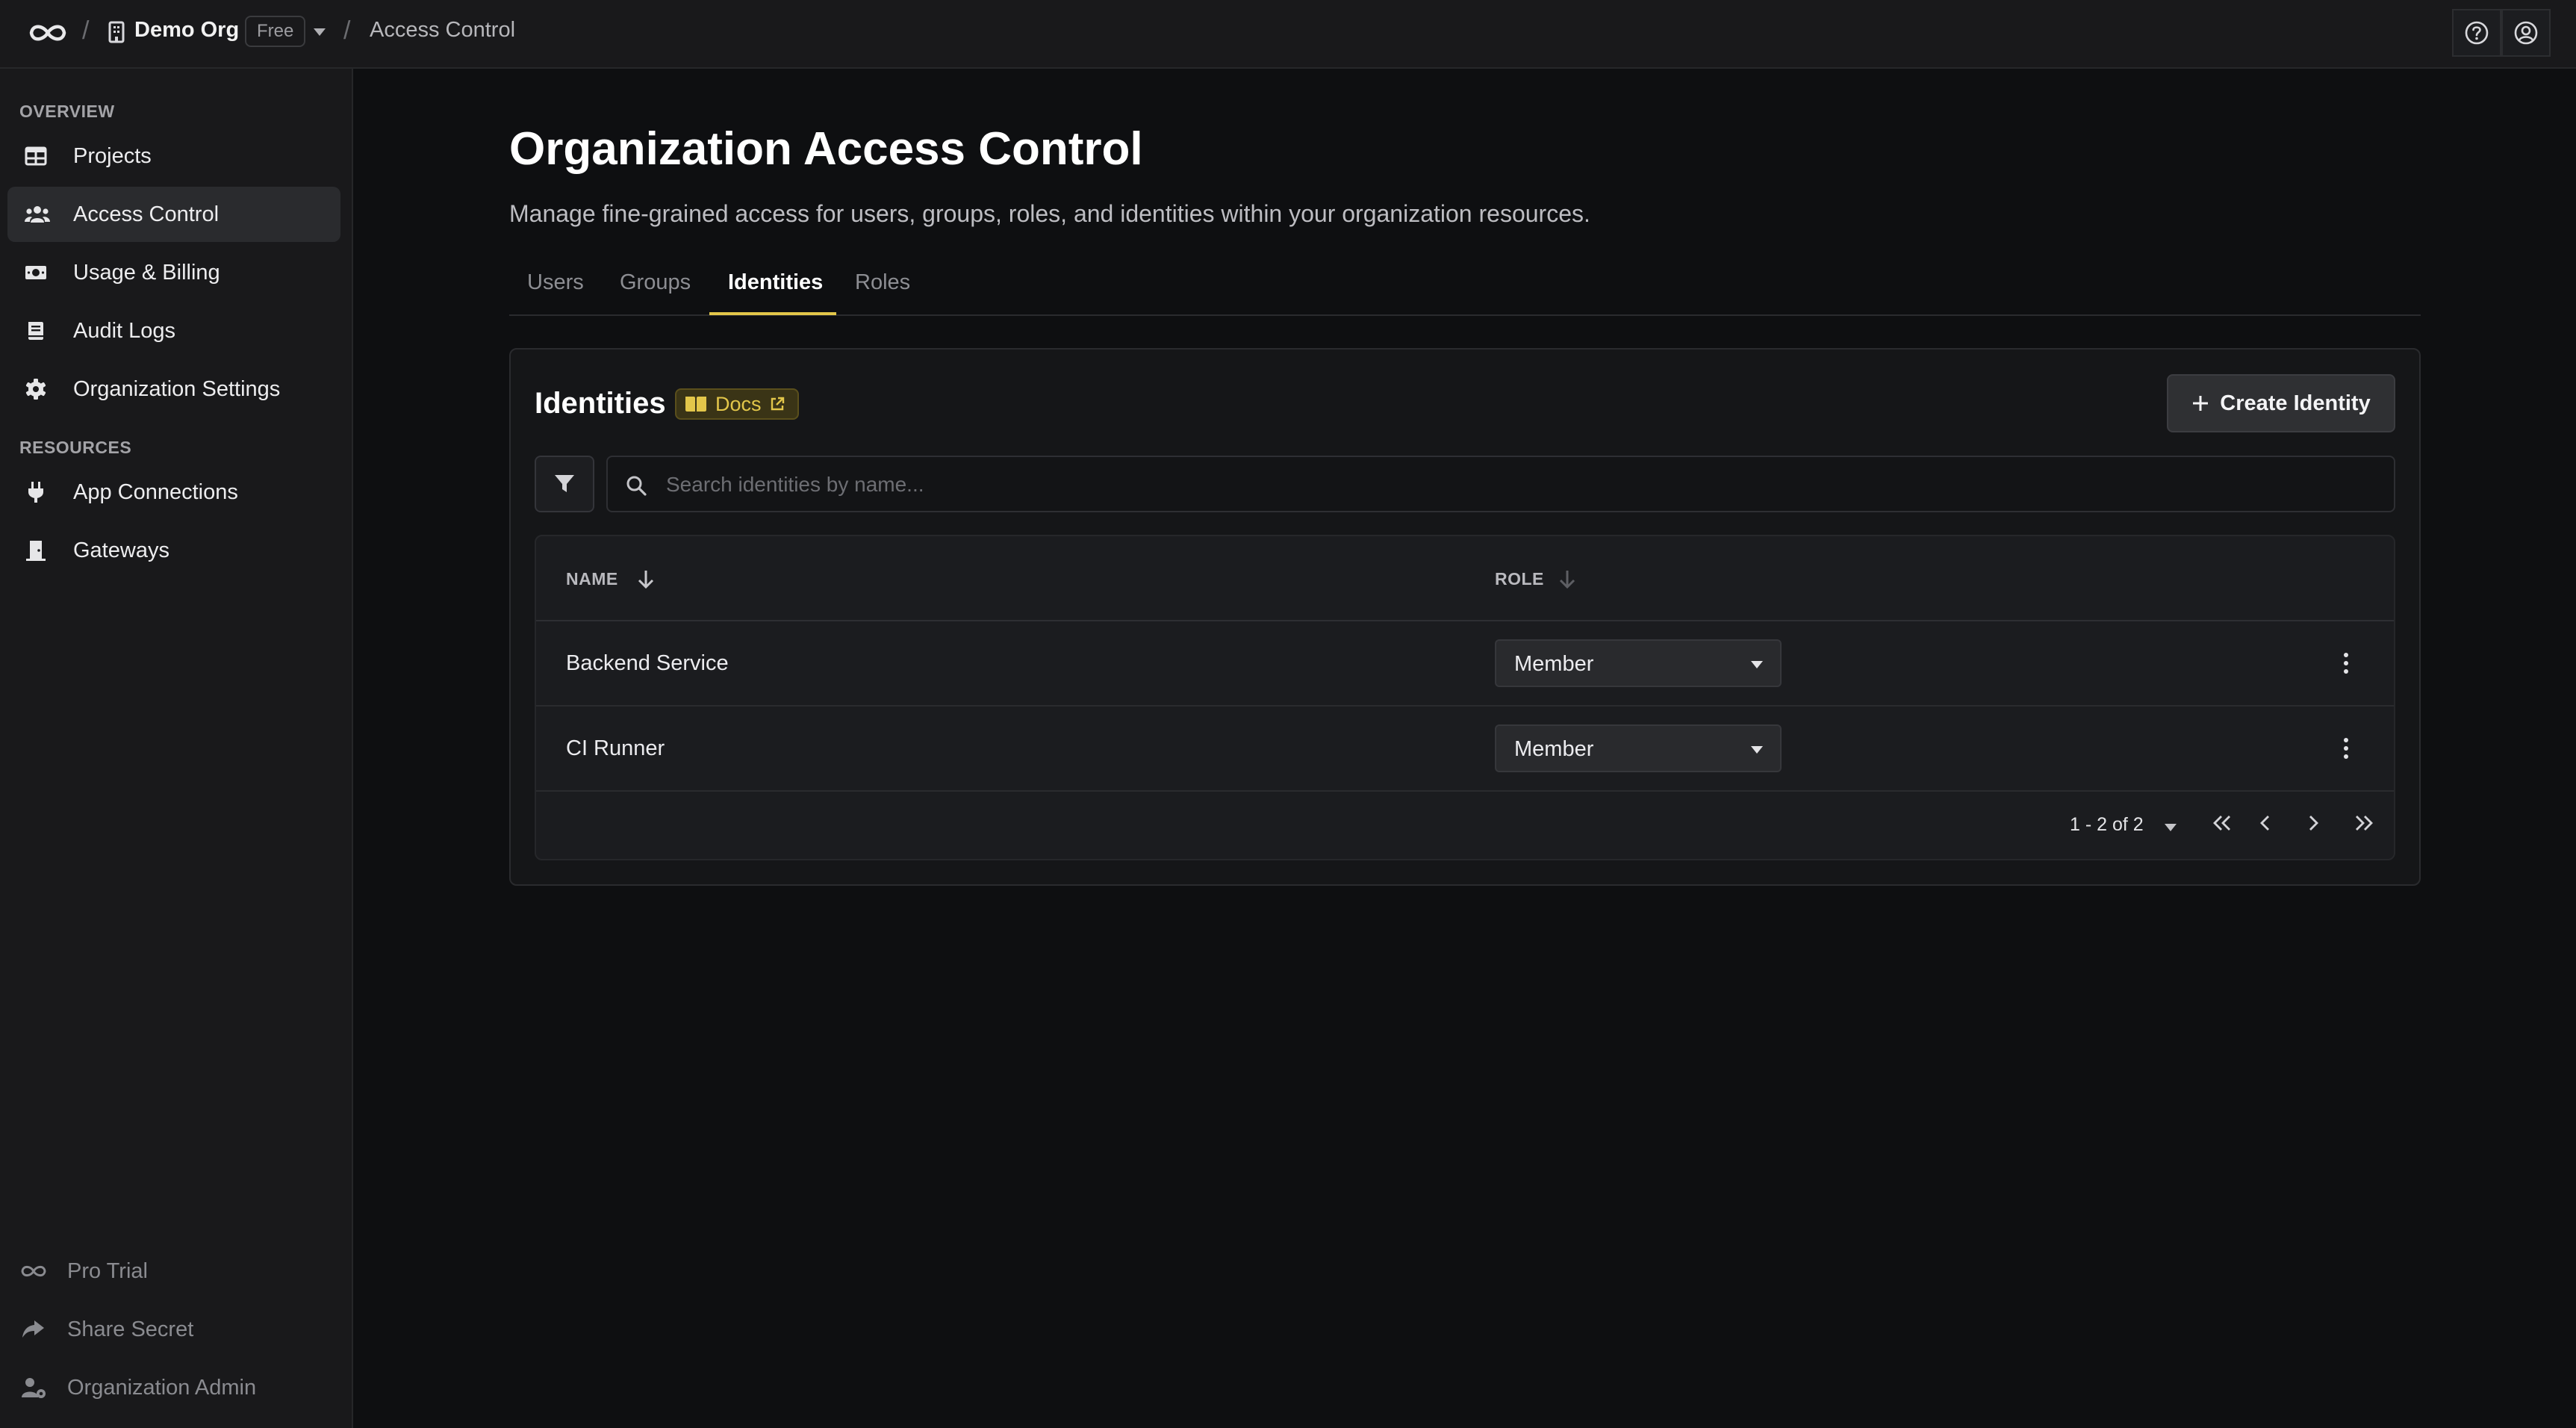  Describe the element at coordinates (826, 149) in the screenshot. I see `page-title: Organization Access Control` at that location.